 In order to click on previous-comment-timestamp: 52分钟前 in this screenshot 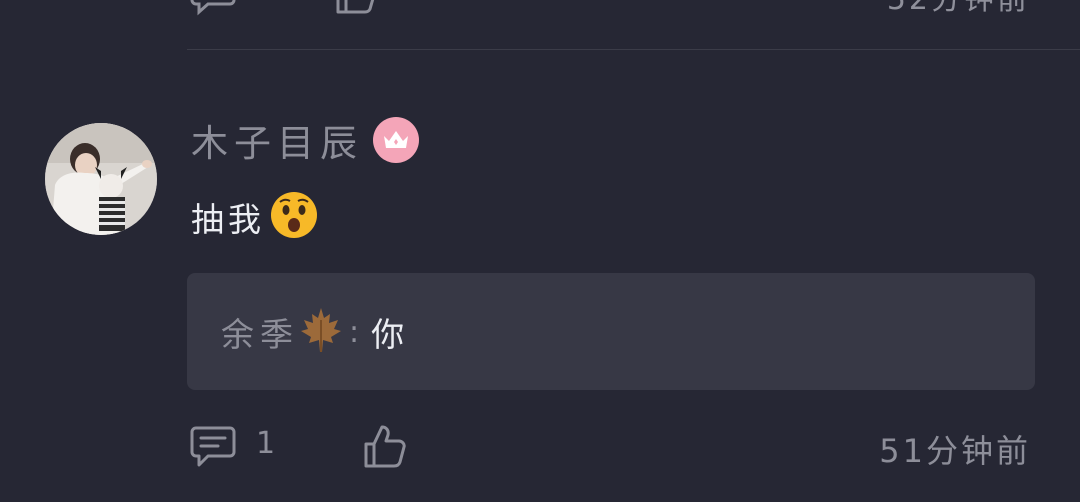, I will do `click(958, 9)`.